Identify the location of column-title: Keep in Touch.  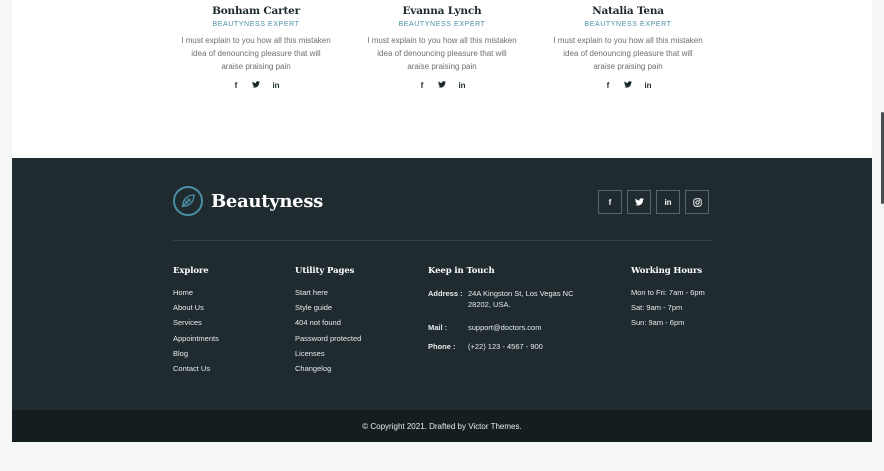
(461, 271).